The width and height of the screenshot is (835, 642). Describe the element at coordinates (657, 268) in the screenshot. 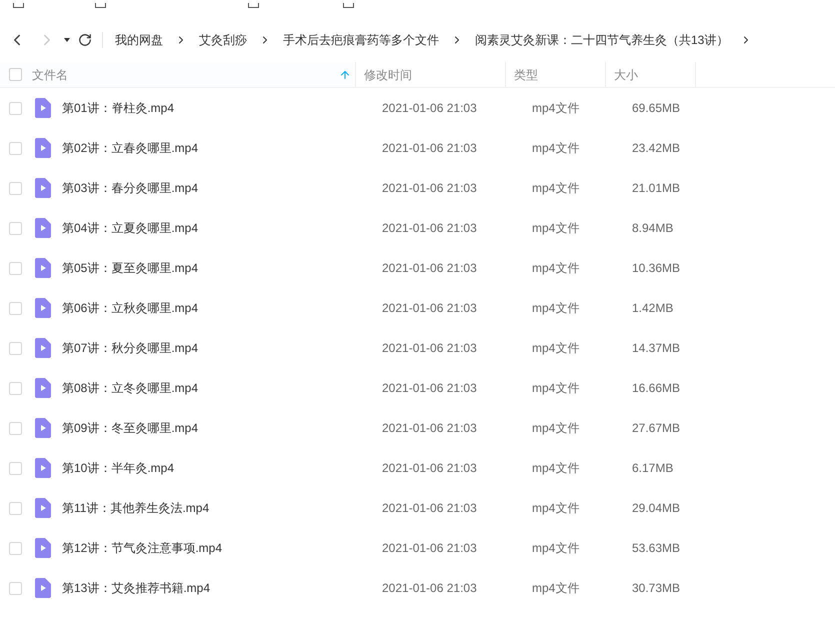

I see `file-size: 10.36MB` at that location.